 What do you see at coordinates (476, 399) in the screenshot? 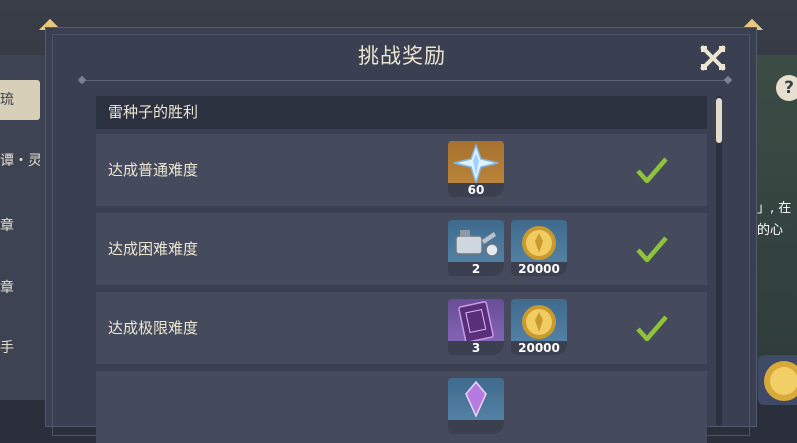
I see `purple-crystal-icon` at bounding box center [476, 399].